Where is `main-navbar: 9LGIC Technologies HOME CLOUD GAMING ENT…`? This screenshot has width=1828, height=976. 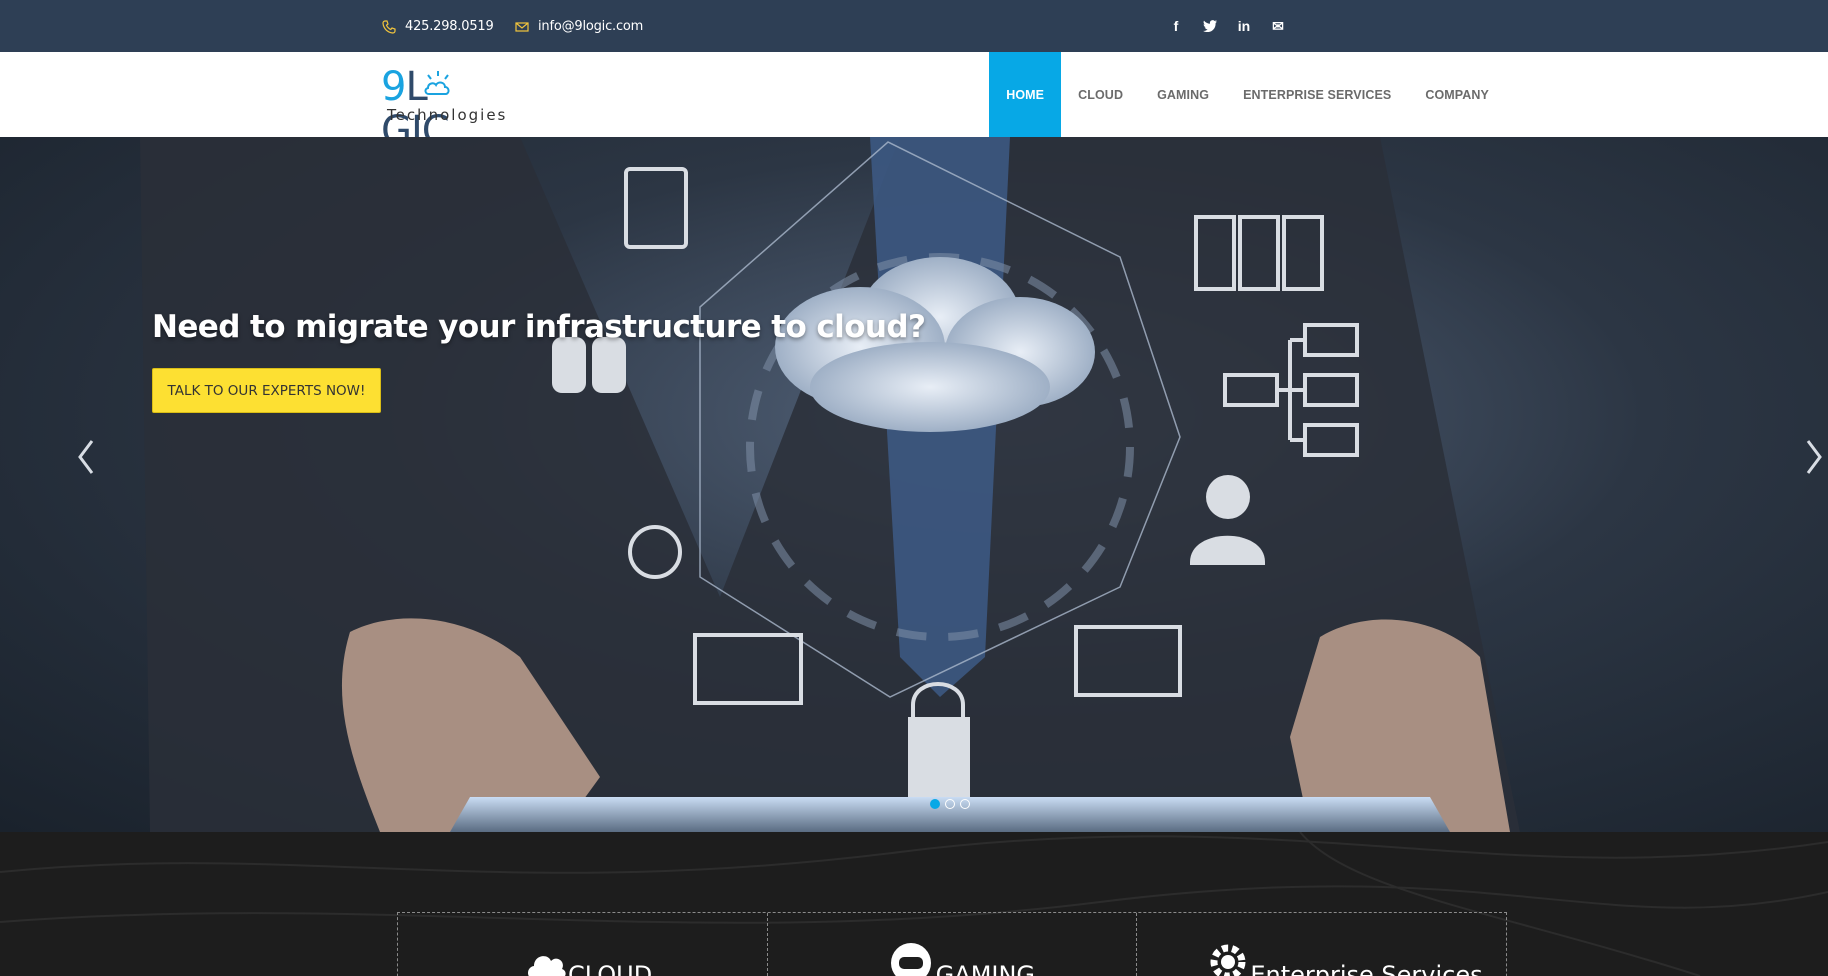 main-navbar: 9LGIC Technologies HOME CLOUD GAMING ENT… is located at coordinates (914, 102).